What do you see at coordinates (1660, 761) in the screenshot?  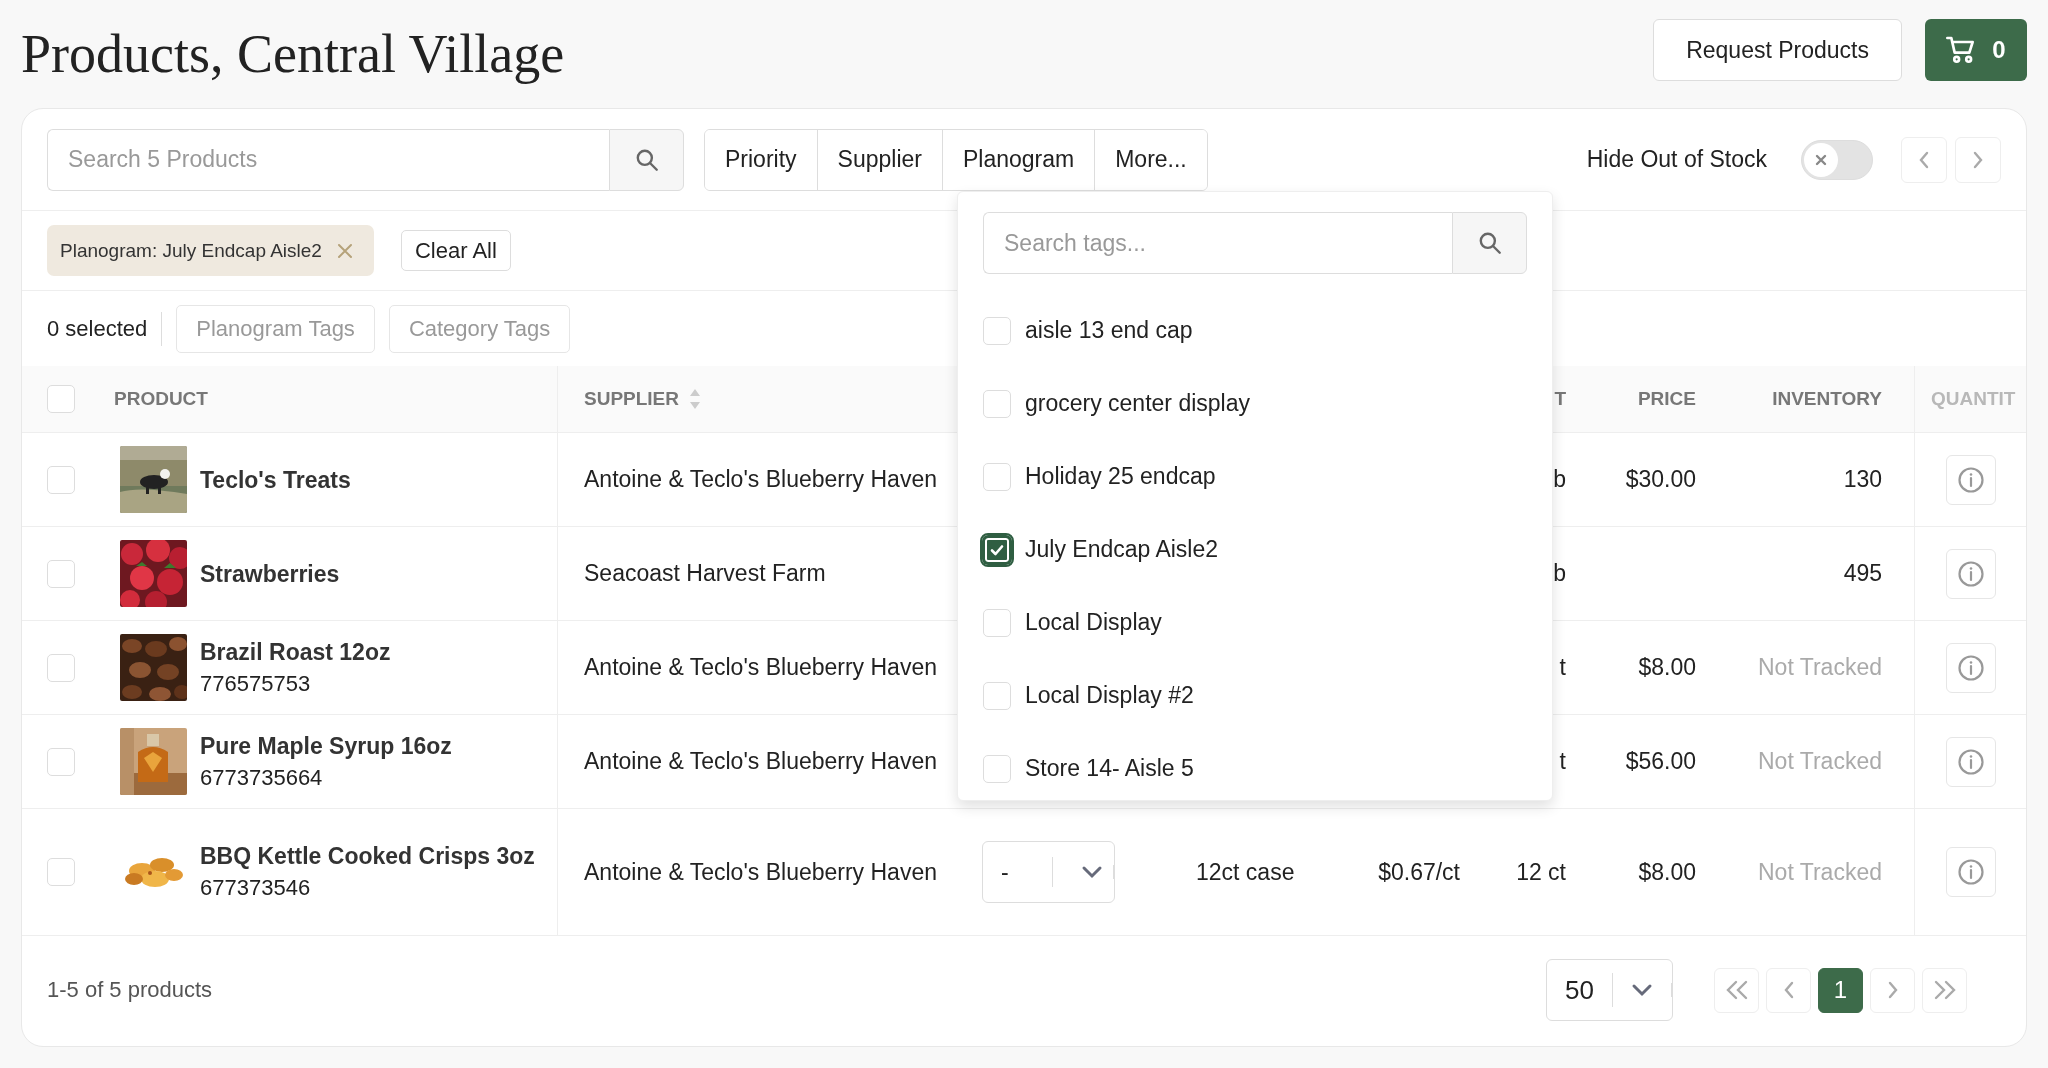 I see `table-cell: $56.00` at bounding box center [1660, 761].